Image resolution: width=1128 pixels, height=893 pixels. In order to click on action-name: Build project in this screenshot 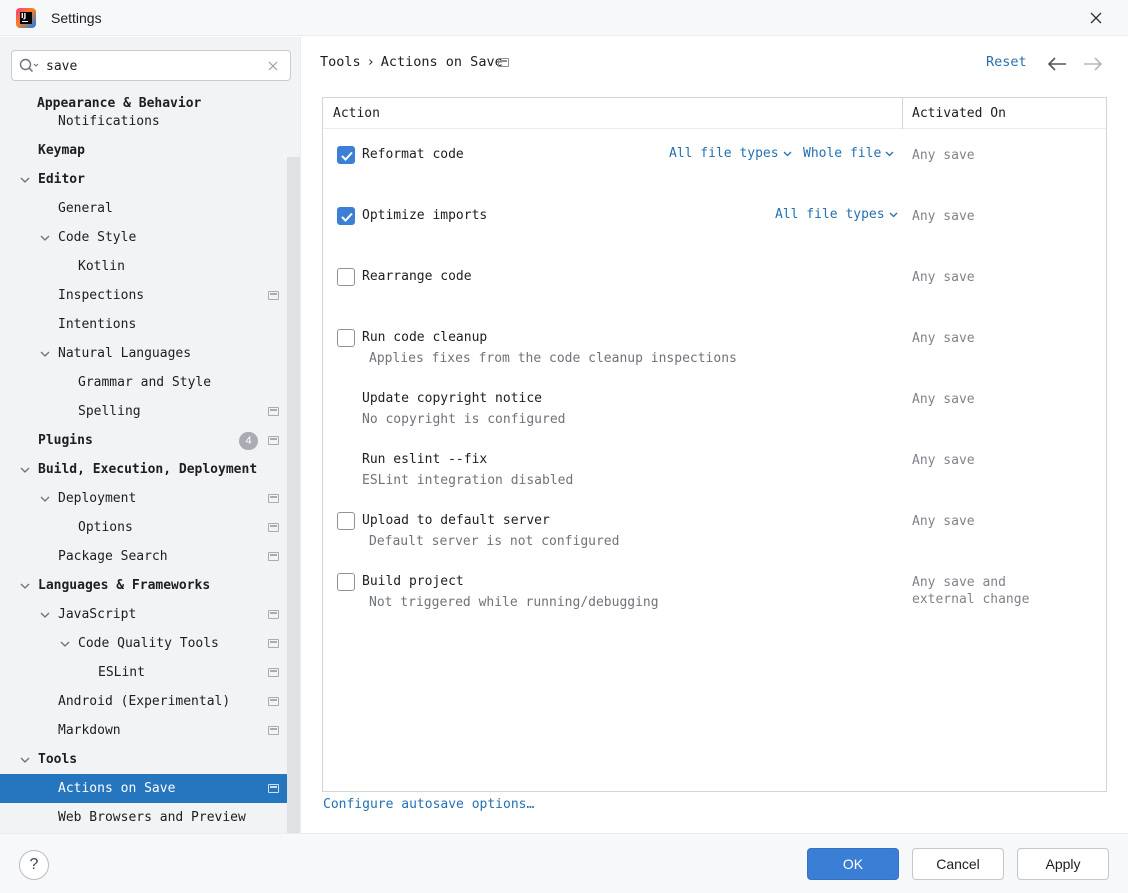, I will do `click(413, 581)`.